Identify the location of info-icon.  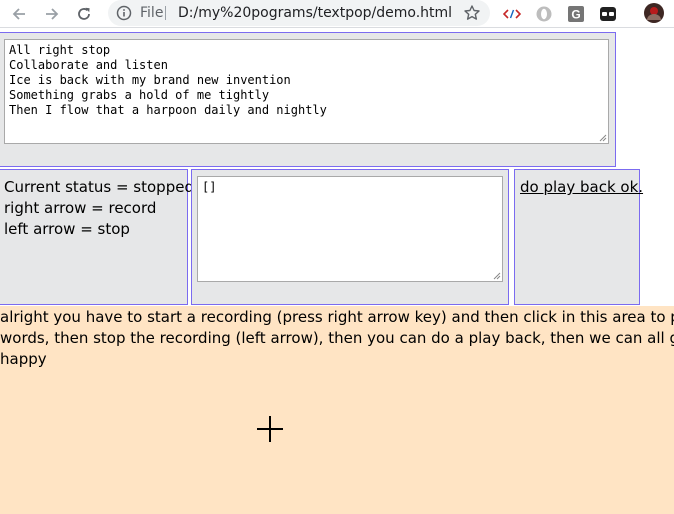
(124, 13).